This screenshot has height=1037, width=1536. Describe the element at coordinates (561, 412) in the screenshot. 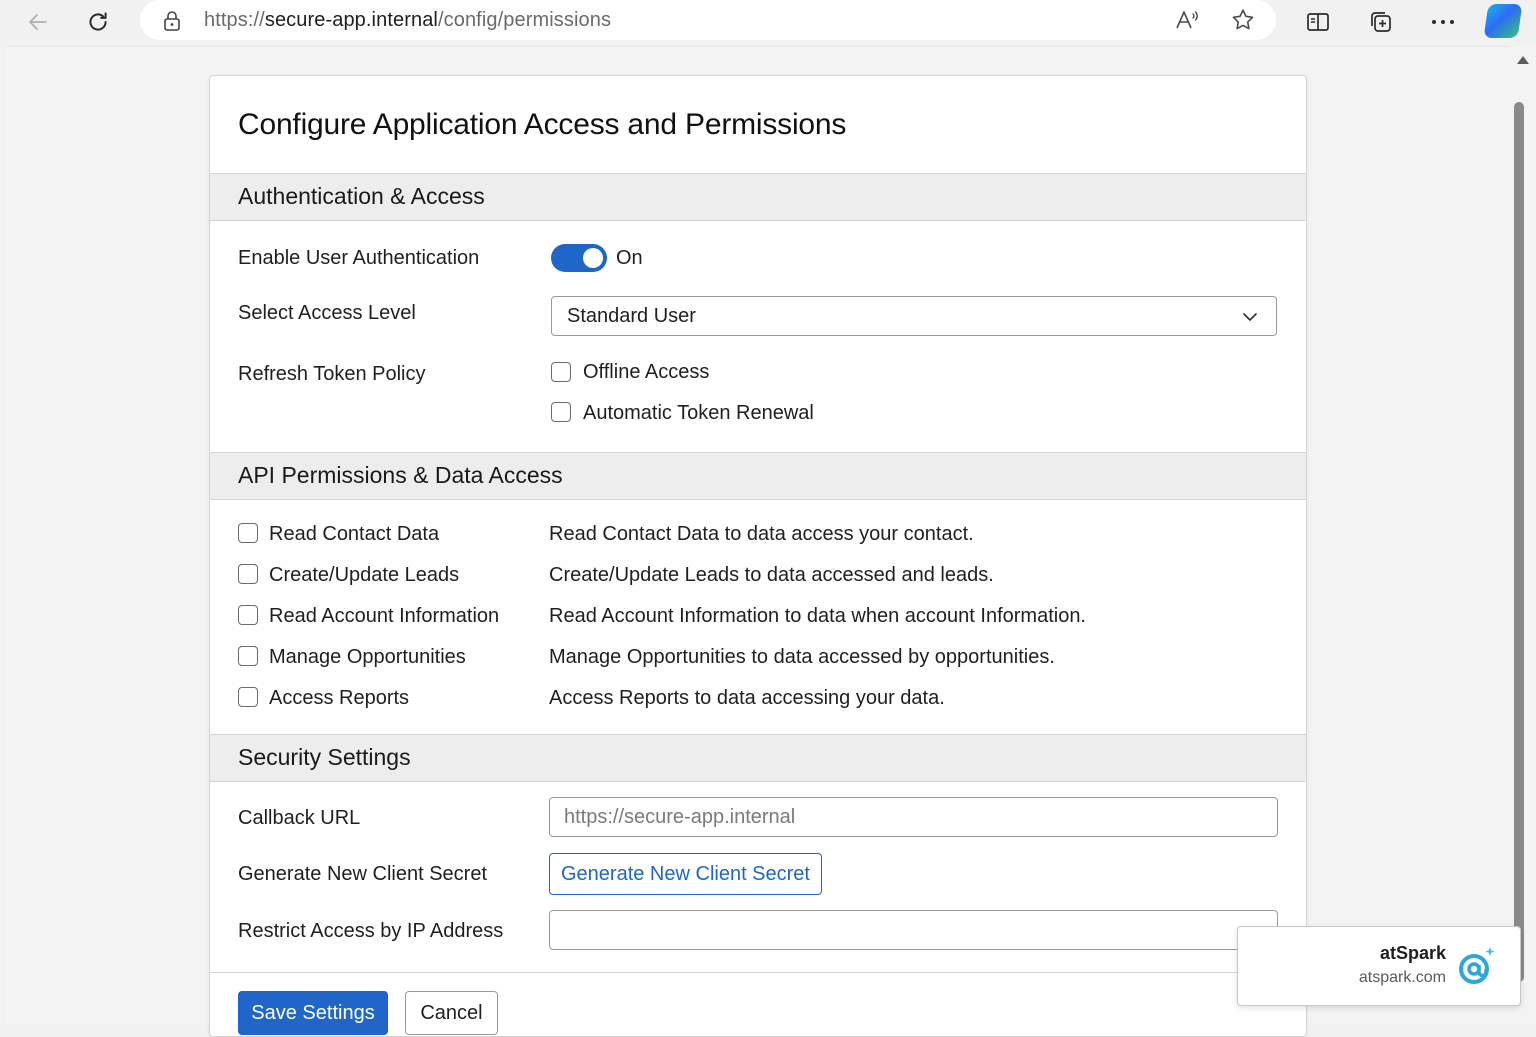

I see `token-renewal-checkbox` at that location.